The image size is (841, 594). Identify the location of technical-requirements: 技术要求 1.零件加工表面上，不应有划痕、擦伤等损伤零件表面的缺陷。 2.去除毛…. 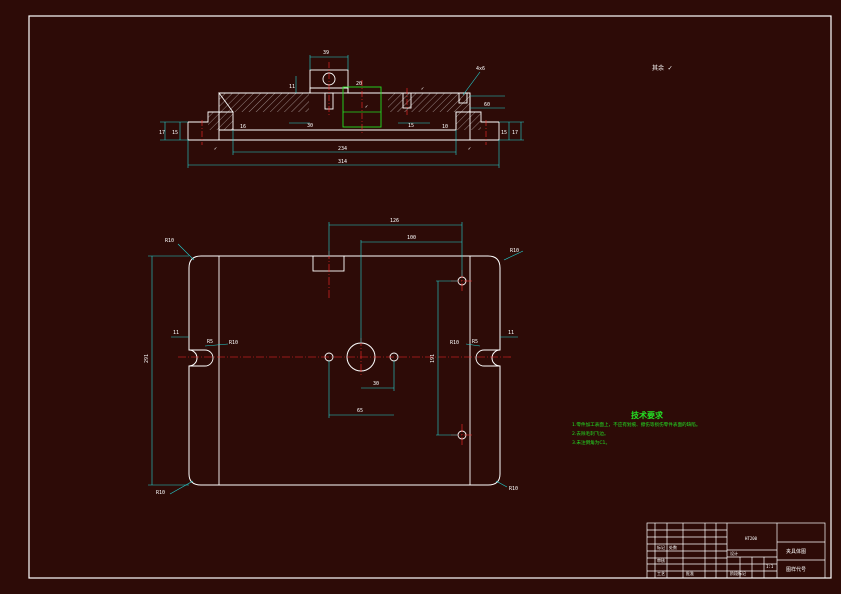
(692, 429).